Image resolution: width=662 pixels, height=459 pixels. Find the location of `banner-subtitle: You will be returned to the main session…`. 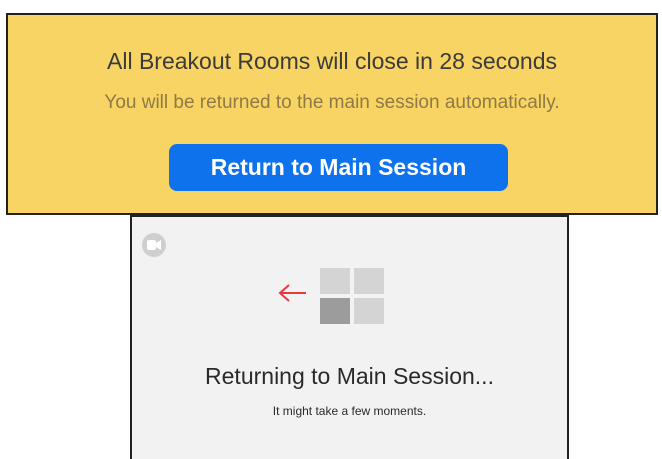

banner-subtitle: You will be returned to the main session… is located at coordinates (332, 102).